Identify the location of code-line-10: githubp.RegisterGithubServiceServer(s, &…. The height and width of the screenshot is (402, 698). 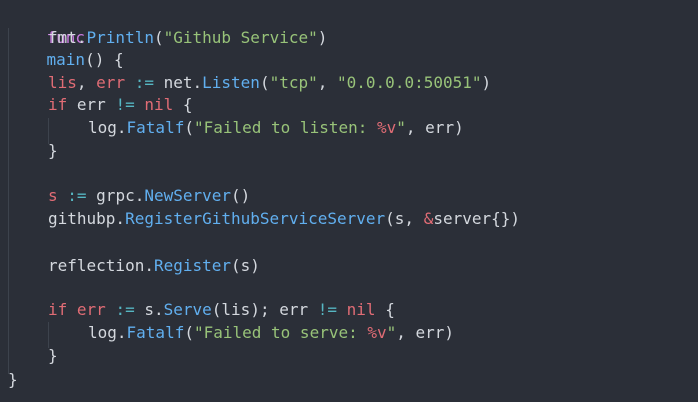
(284, 219).